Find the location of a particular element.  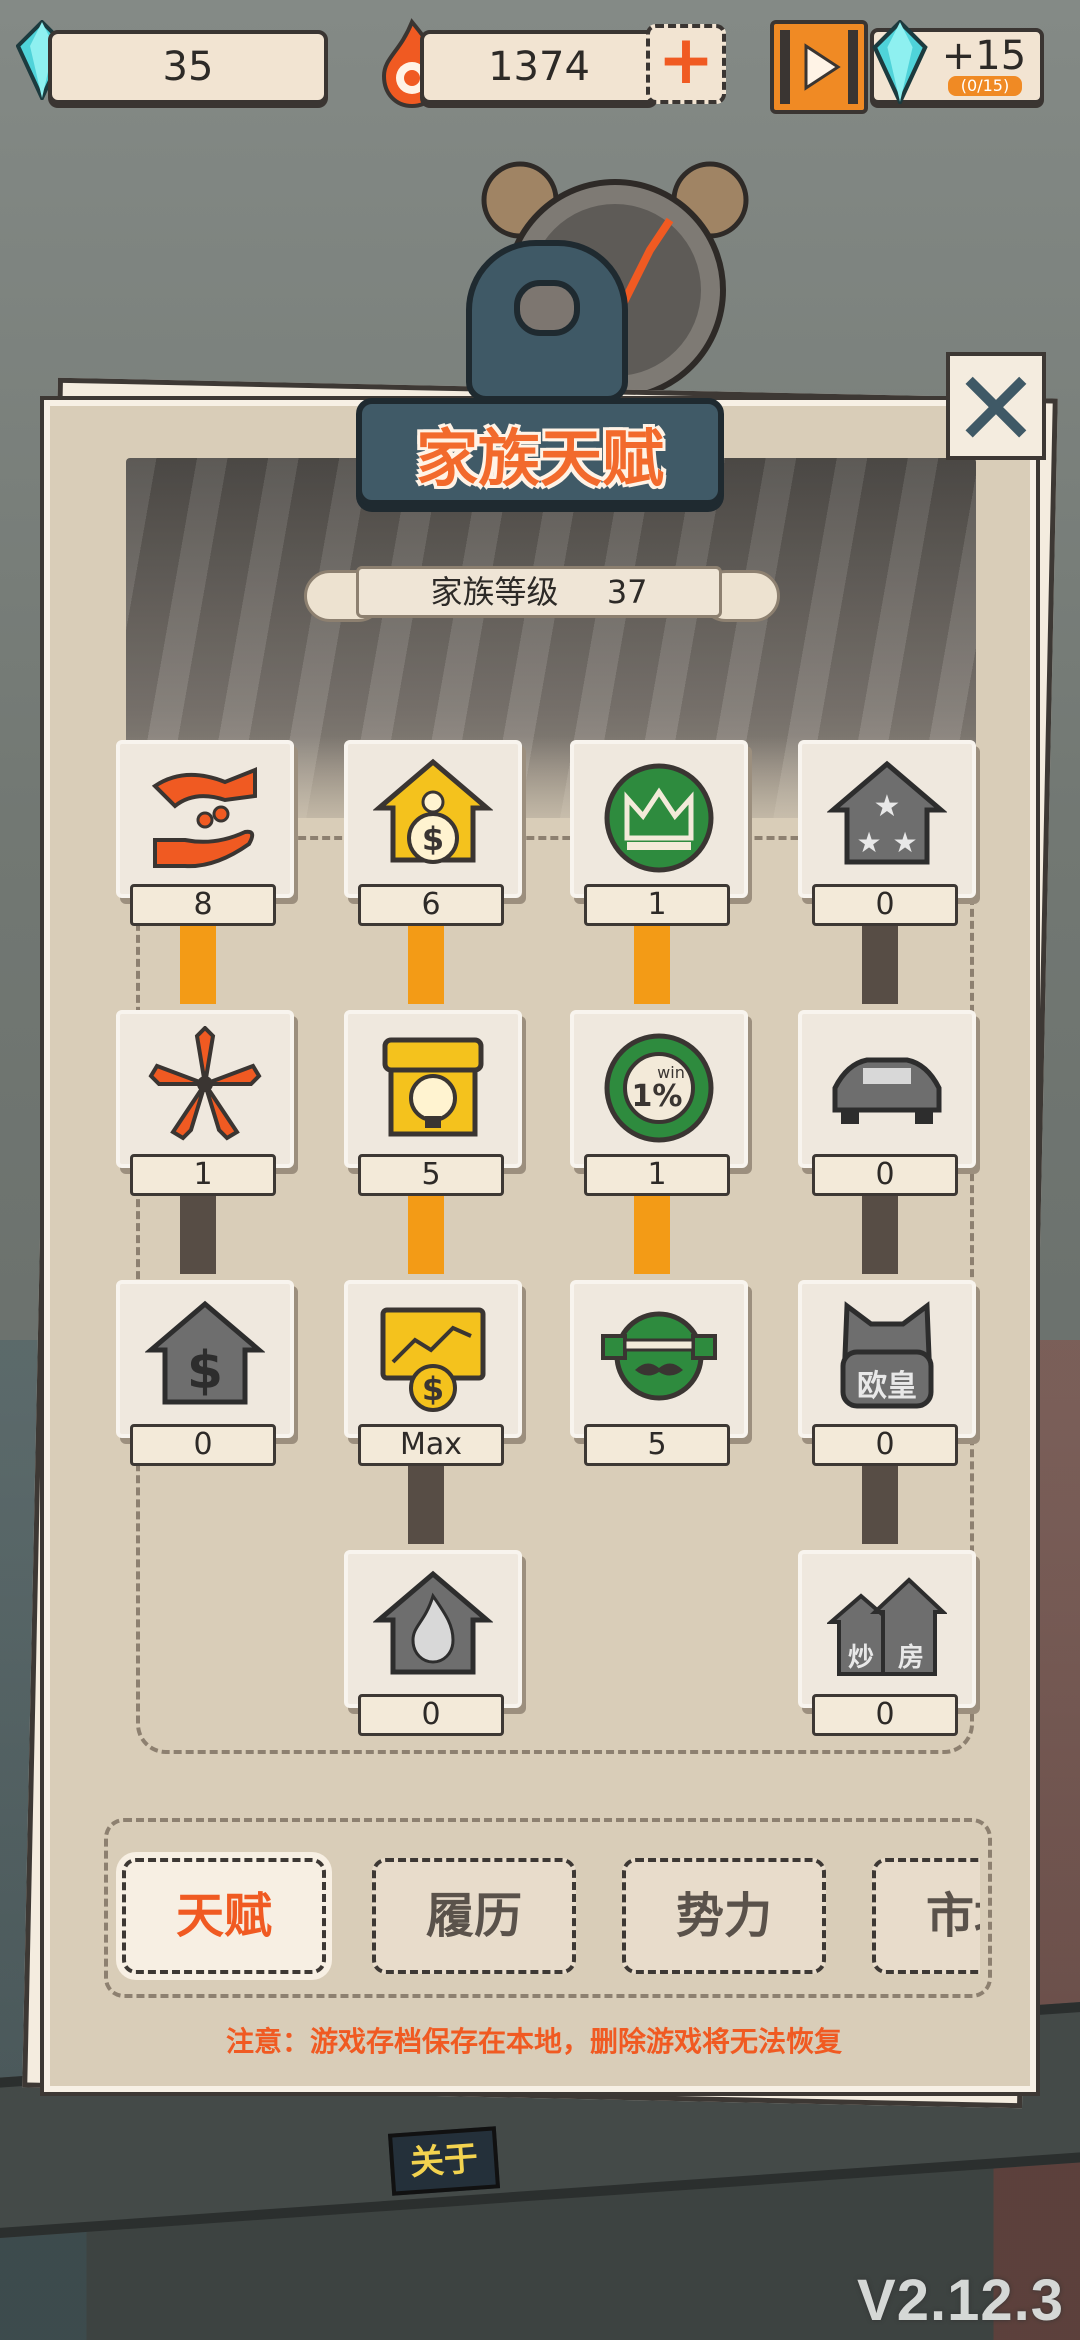

talent-house-flame is located at coordinates (433, 1629).